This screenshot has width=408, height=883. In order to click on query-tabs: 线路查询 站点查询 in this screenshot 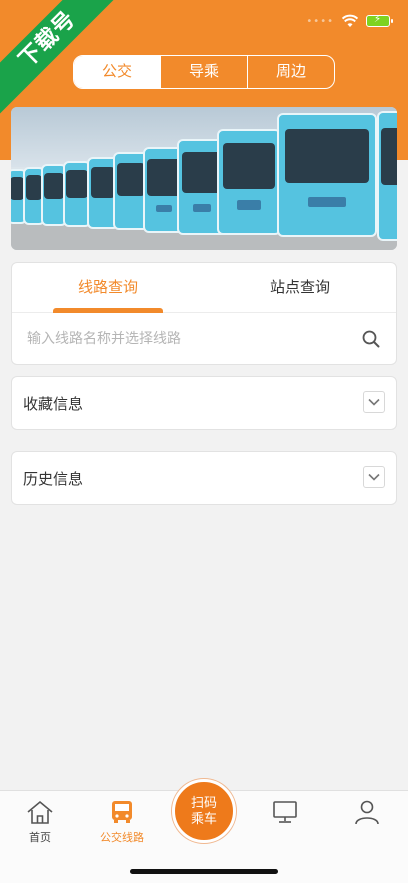, I will do `click(204, 288)`.